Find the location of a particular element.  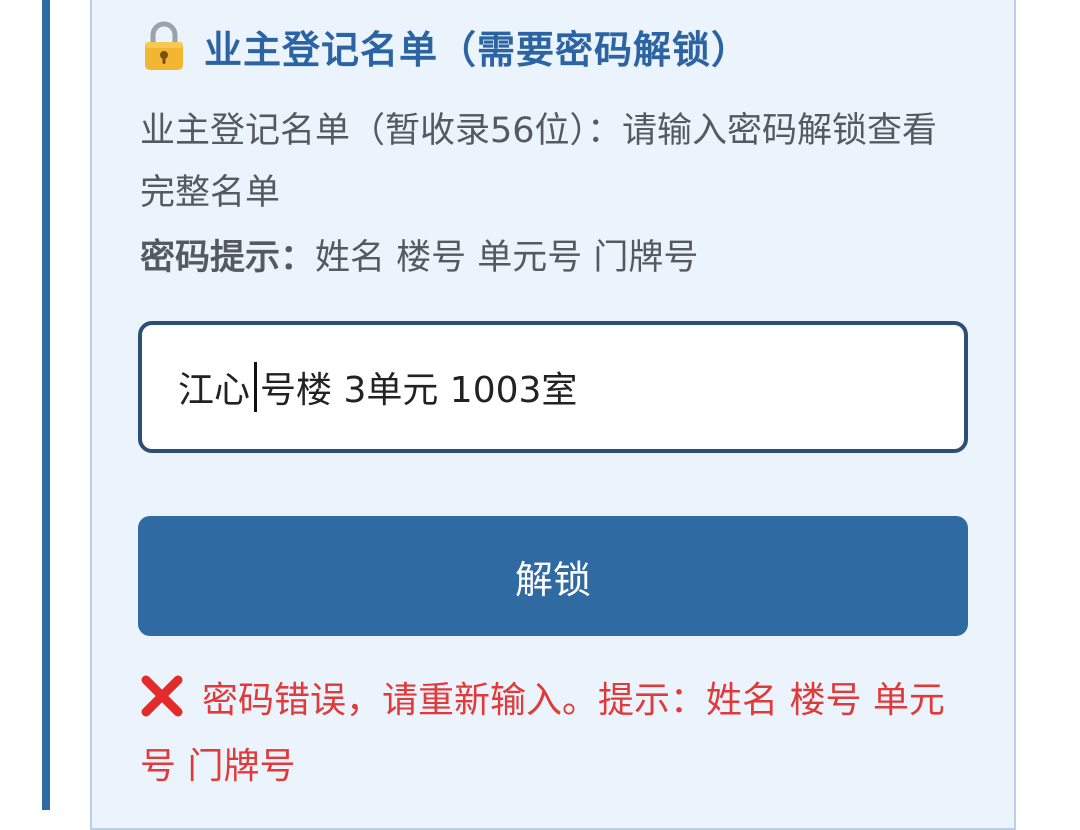

left-accent-bar is located at coordinates (46, 405).